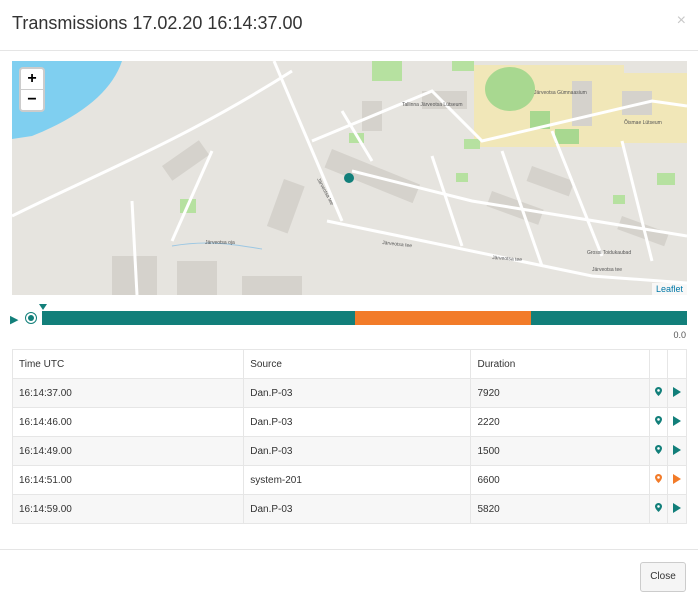  Describe the element at coordinates (560, 509) in the screenshot. I see `cell-duration: 5820` at that location.